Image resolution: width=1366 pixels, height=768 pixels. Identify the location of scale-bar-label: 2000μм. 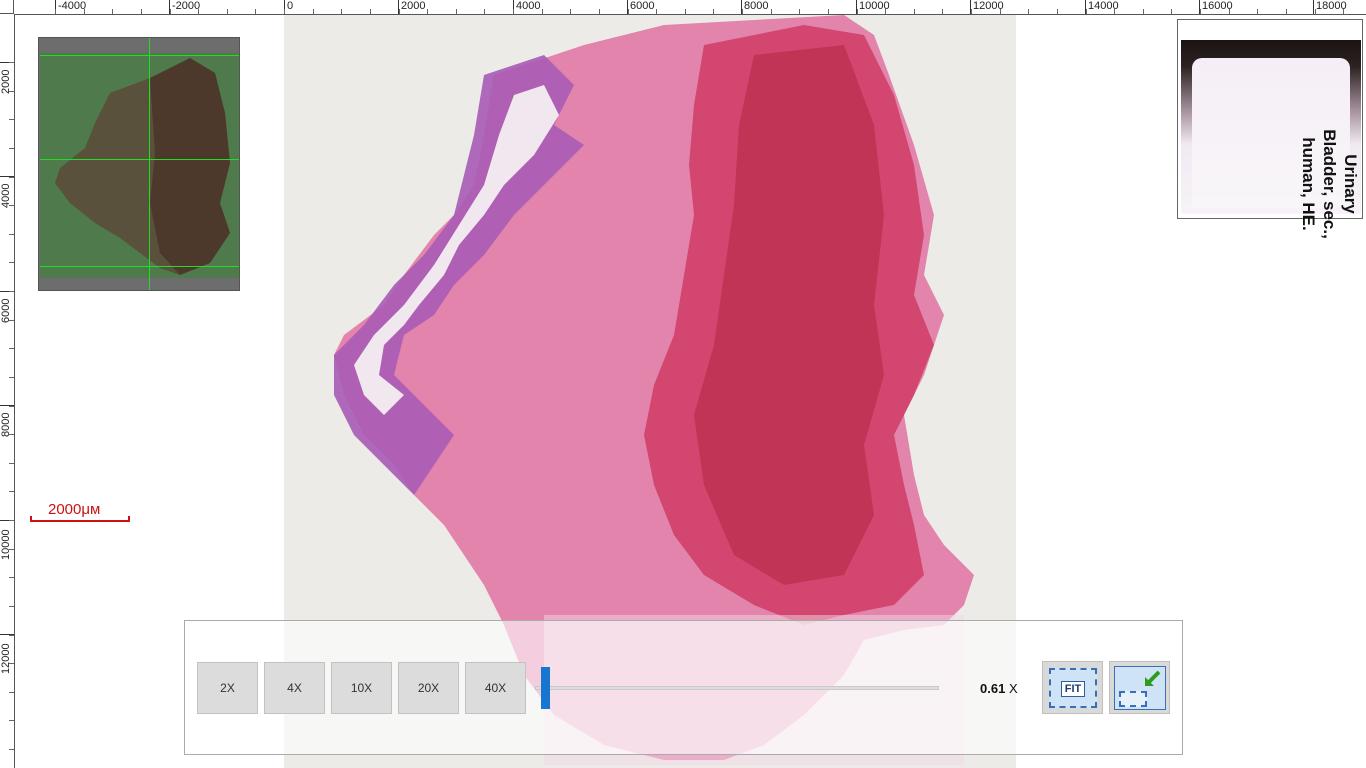
(74, 509).